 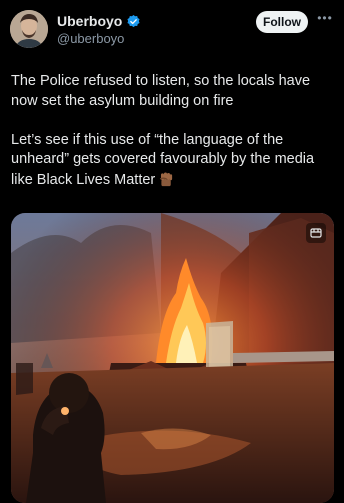 I want to click on author-name-row: Uberboyo, so click(x=99, y=21).